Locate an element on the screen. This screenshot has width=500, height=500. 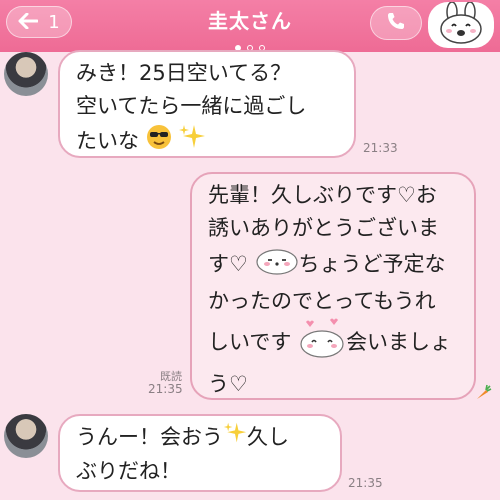
message-line: うんー！会おう is located at coordinates (149, 437).